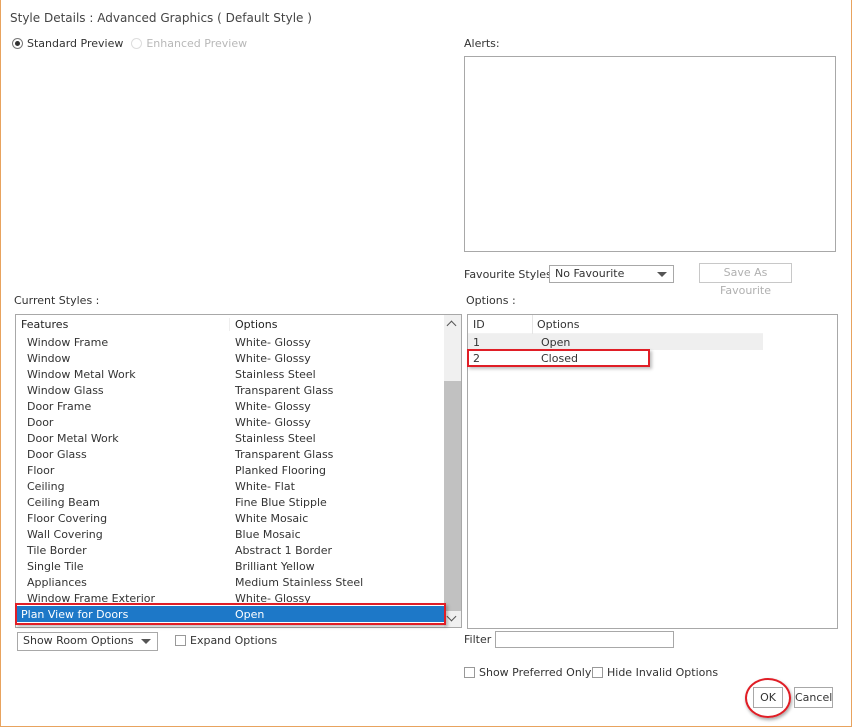  What do you see at coordinates (123, 324) in the screenshot?
I see `features-column-header: Features` at bounding box center [123, 324].